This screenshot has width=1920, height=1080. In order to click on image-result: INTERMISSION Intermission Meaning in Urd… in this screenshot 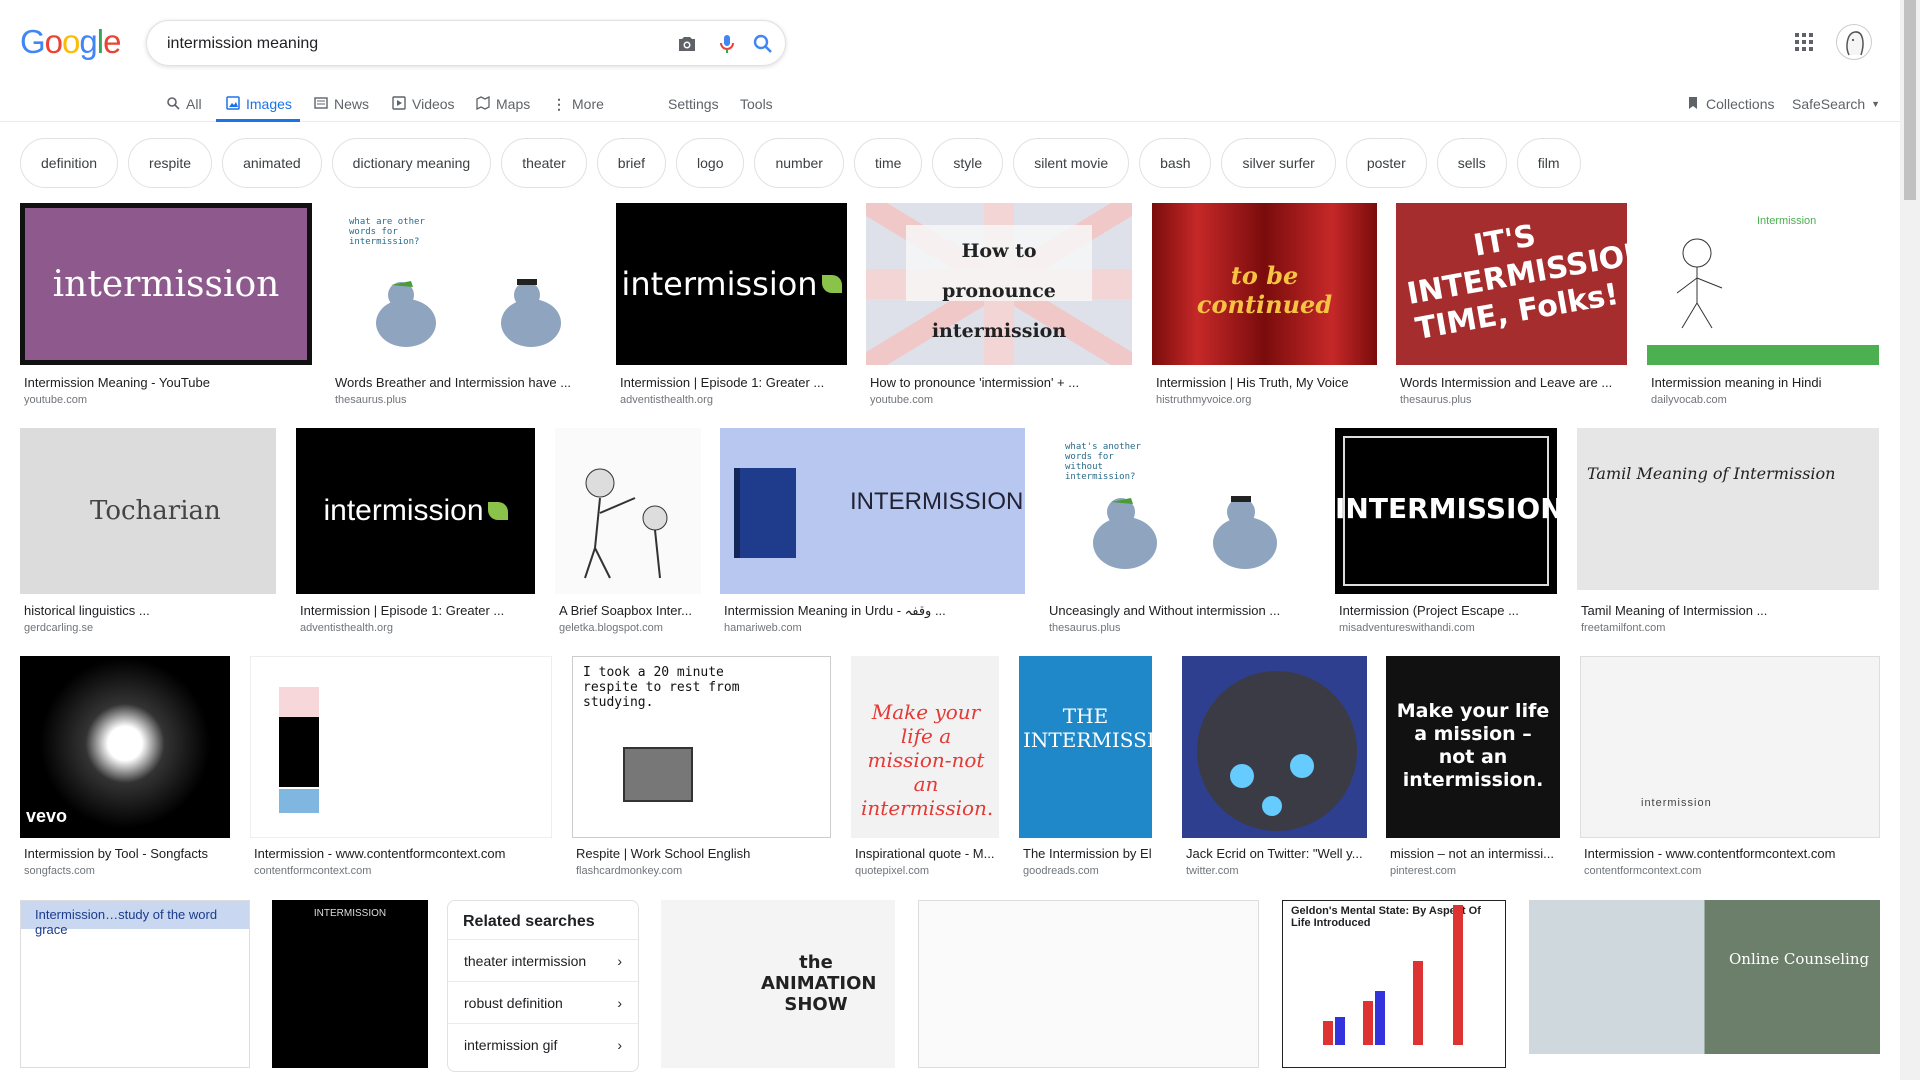, I will do `click(872, 533)`.